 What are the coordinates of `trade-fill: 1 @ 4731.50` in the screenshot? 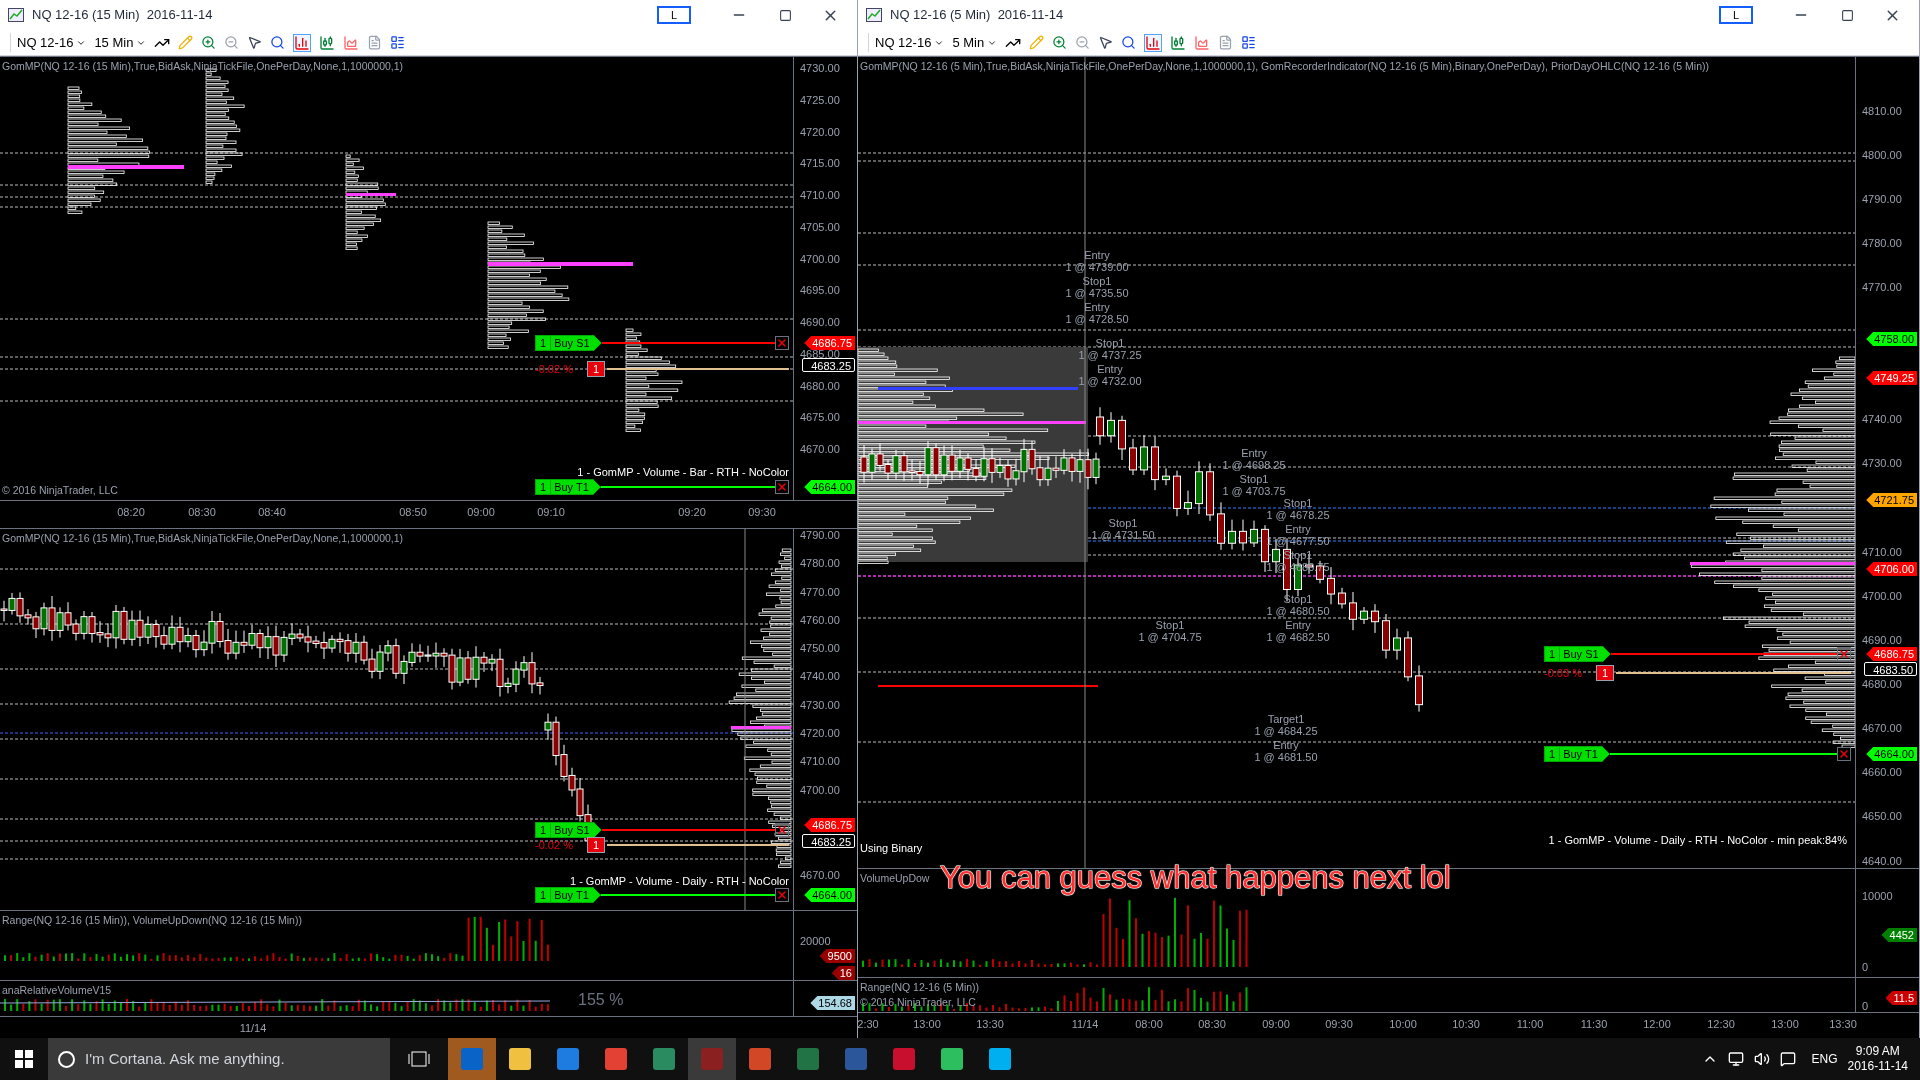 It's located at (1123, 535).